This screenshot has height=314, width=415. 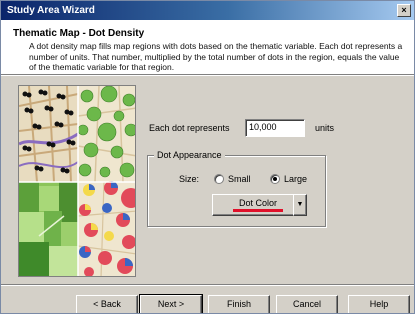 I want to click on next-button: Next >, so click(x=171, y=303).